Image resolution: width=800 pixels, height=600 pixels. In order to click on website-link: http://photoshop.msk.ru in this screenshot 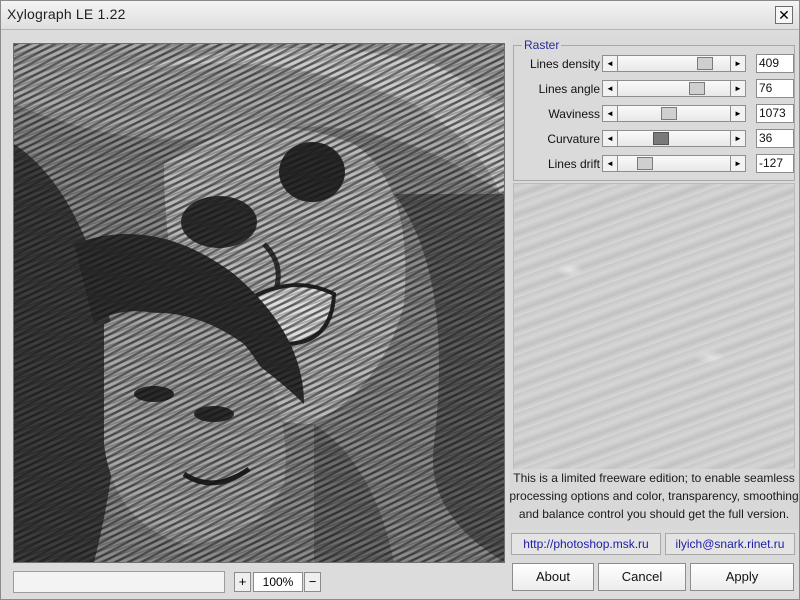, I will do `click(586, 544)`.